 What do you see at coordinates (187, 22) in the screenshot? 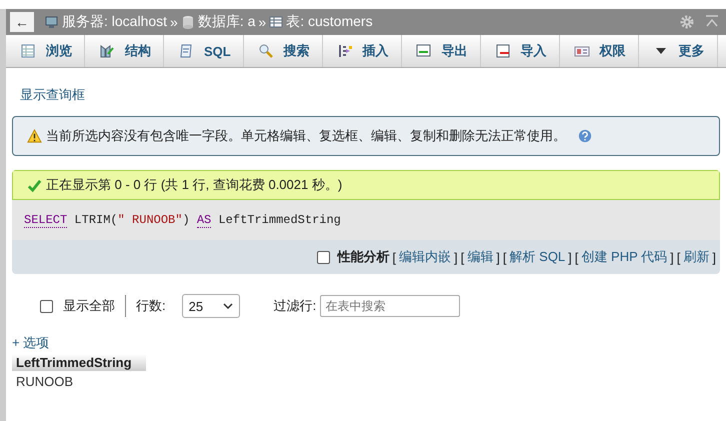
I see `database-icon` at bounding box center [187, 22].